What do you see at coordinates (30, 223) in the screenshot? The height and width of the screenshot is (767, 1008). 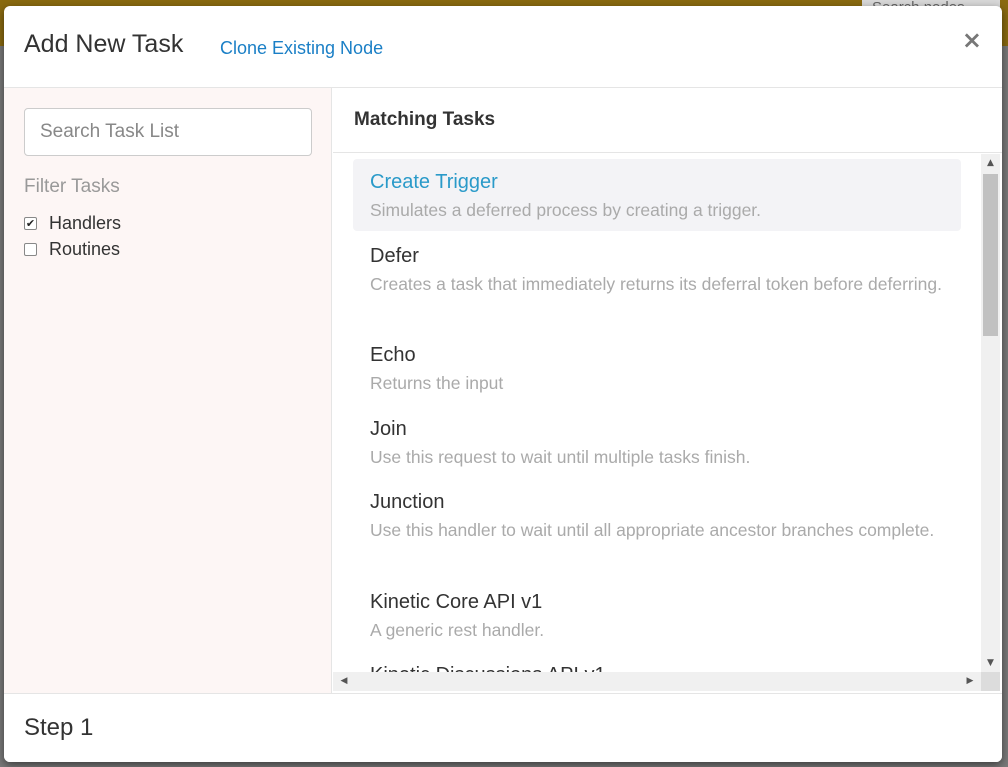 I see `handlers-checkbox: ✔` at bounding box center [30, 223].